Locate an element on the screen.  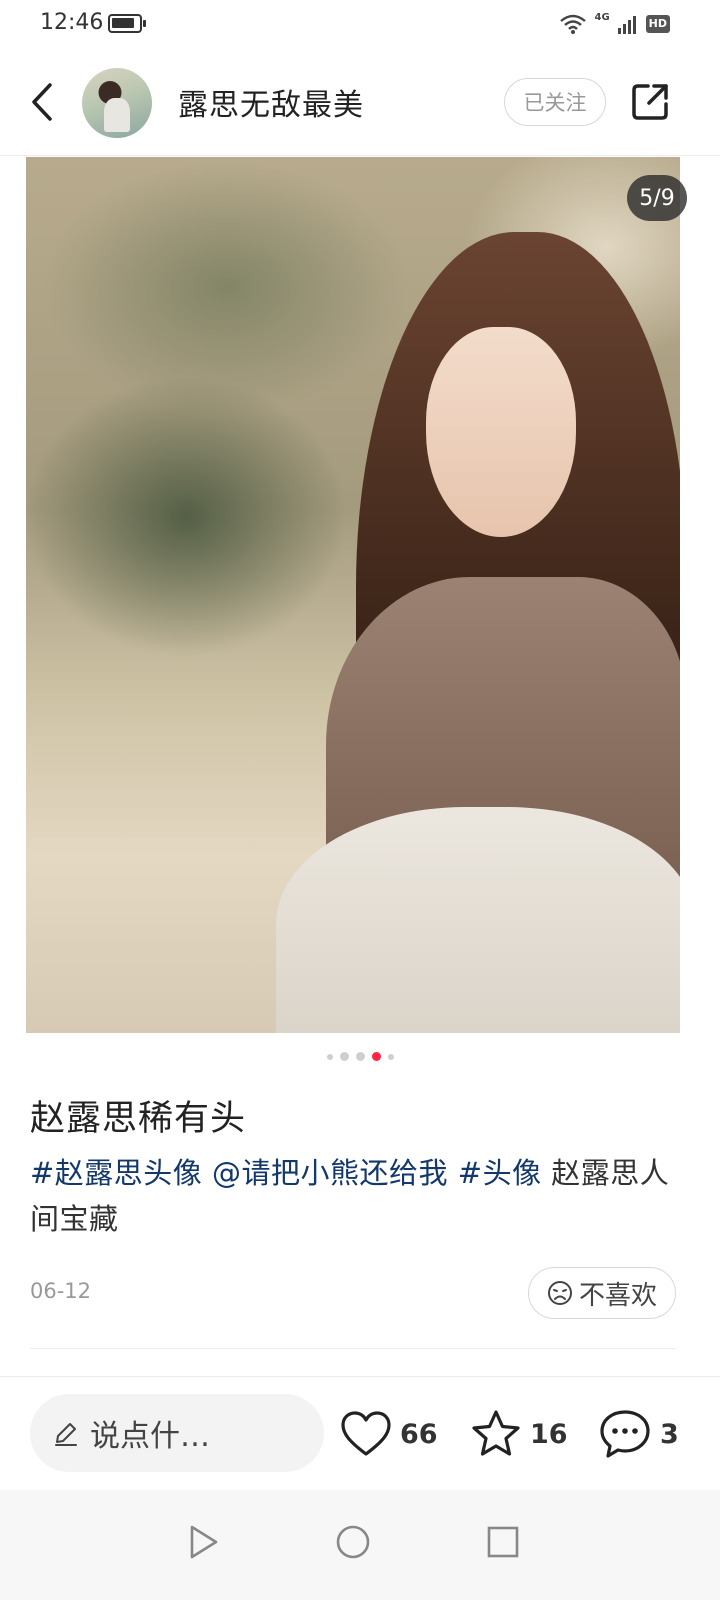
image-pagination is located at coordinates (360, 1056).